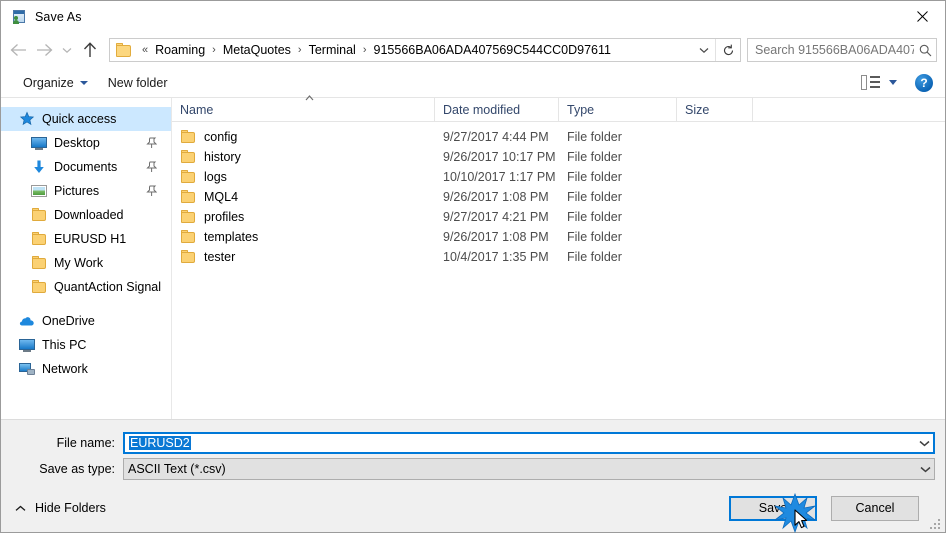 The width and height of the screenshot is (946, 533). Describe the element at coordinates (145, 50) in the screenshot. I see `breadcrumb-overflow: «` at that location.